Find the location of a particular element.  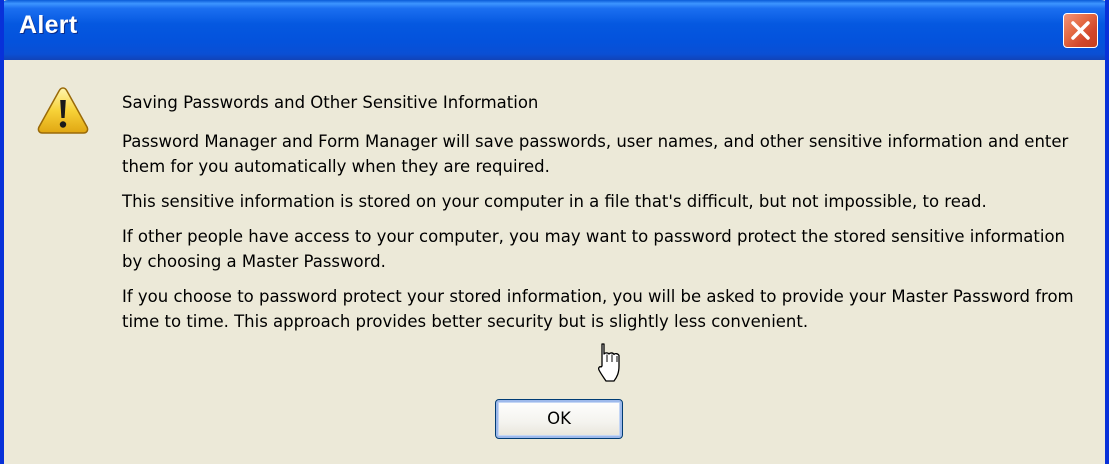

title-bar: Alert is located at coordinates (554, 30).